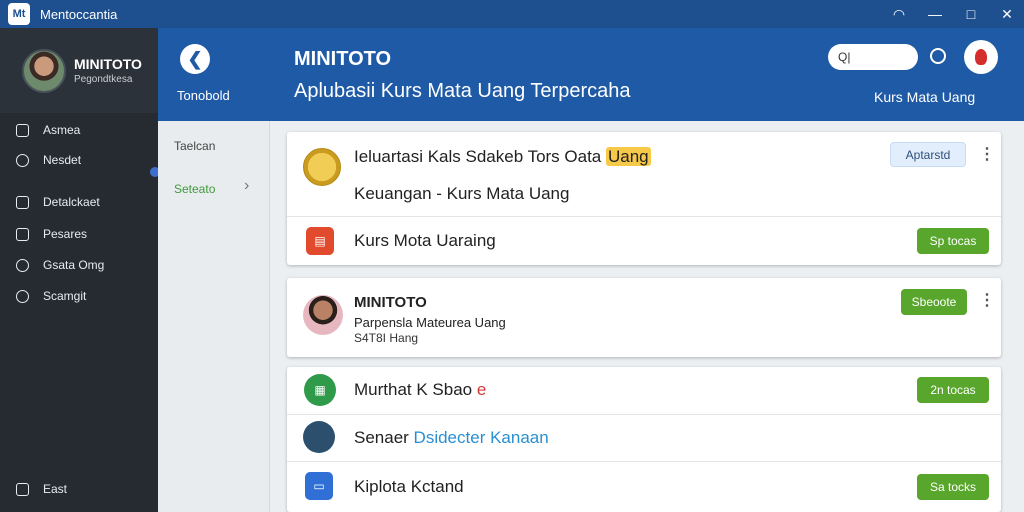 The image size is (1024, 512). Describe the element at coordinates (22, 130) in the screenshot. I see `bookmark-icon` at that location.